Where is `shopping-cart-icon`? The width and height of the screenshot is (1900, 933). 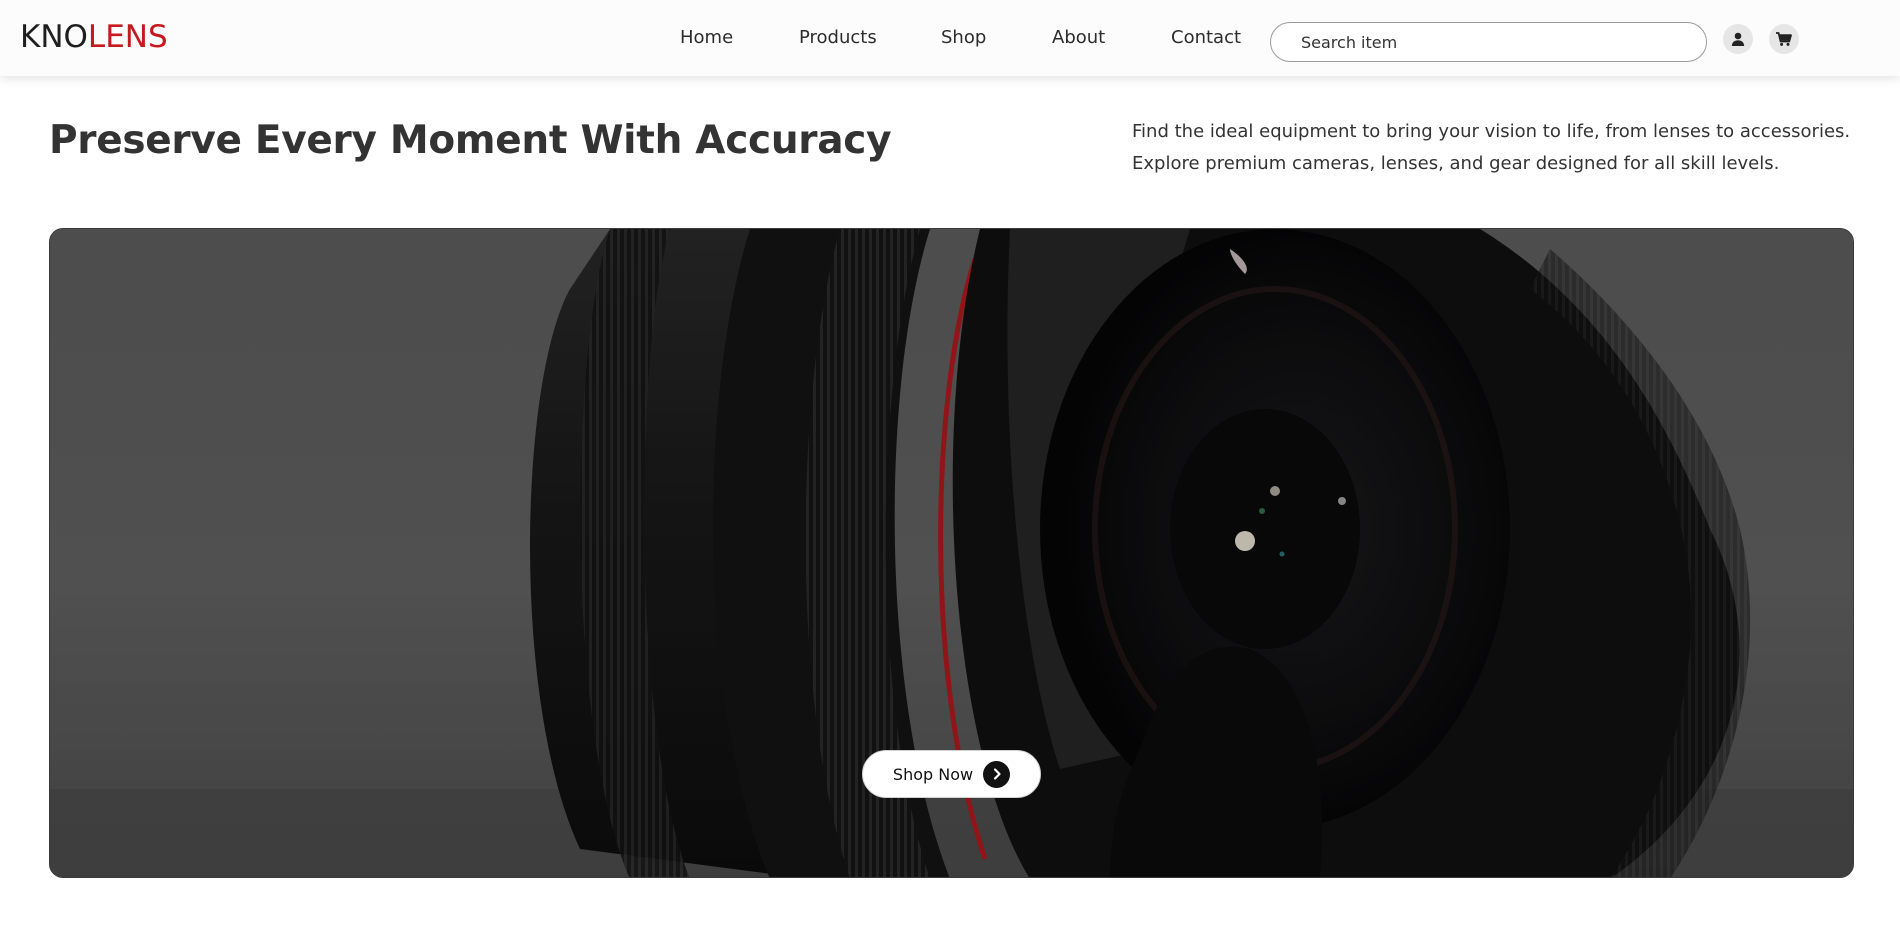 shopping-cart-icon is located at coordinates (1784, 39).